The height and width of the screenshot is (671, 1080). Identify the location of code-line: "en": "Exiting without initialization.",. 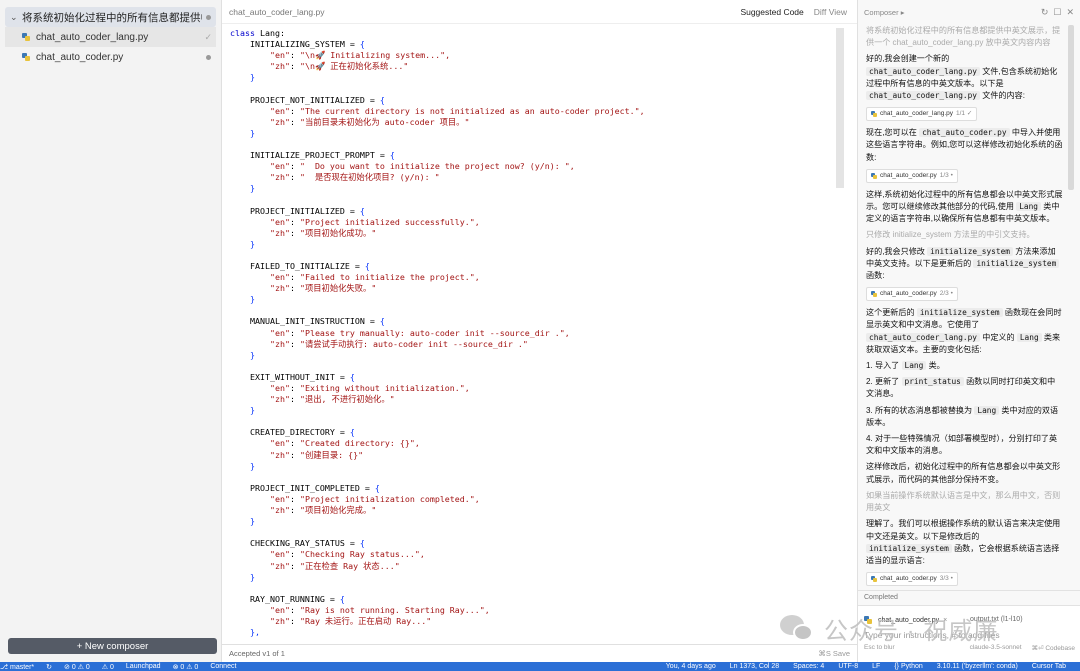
(369, 388).